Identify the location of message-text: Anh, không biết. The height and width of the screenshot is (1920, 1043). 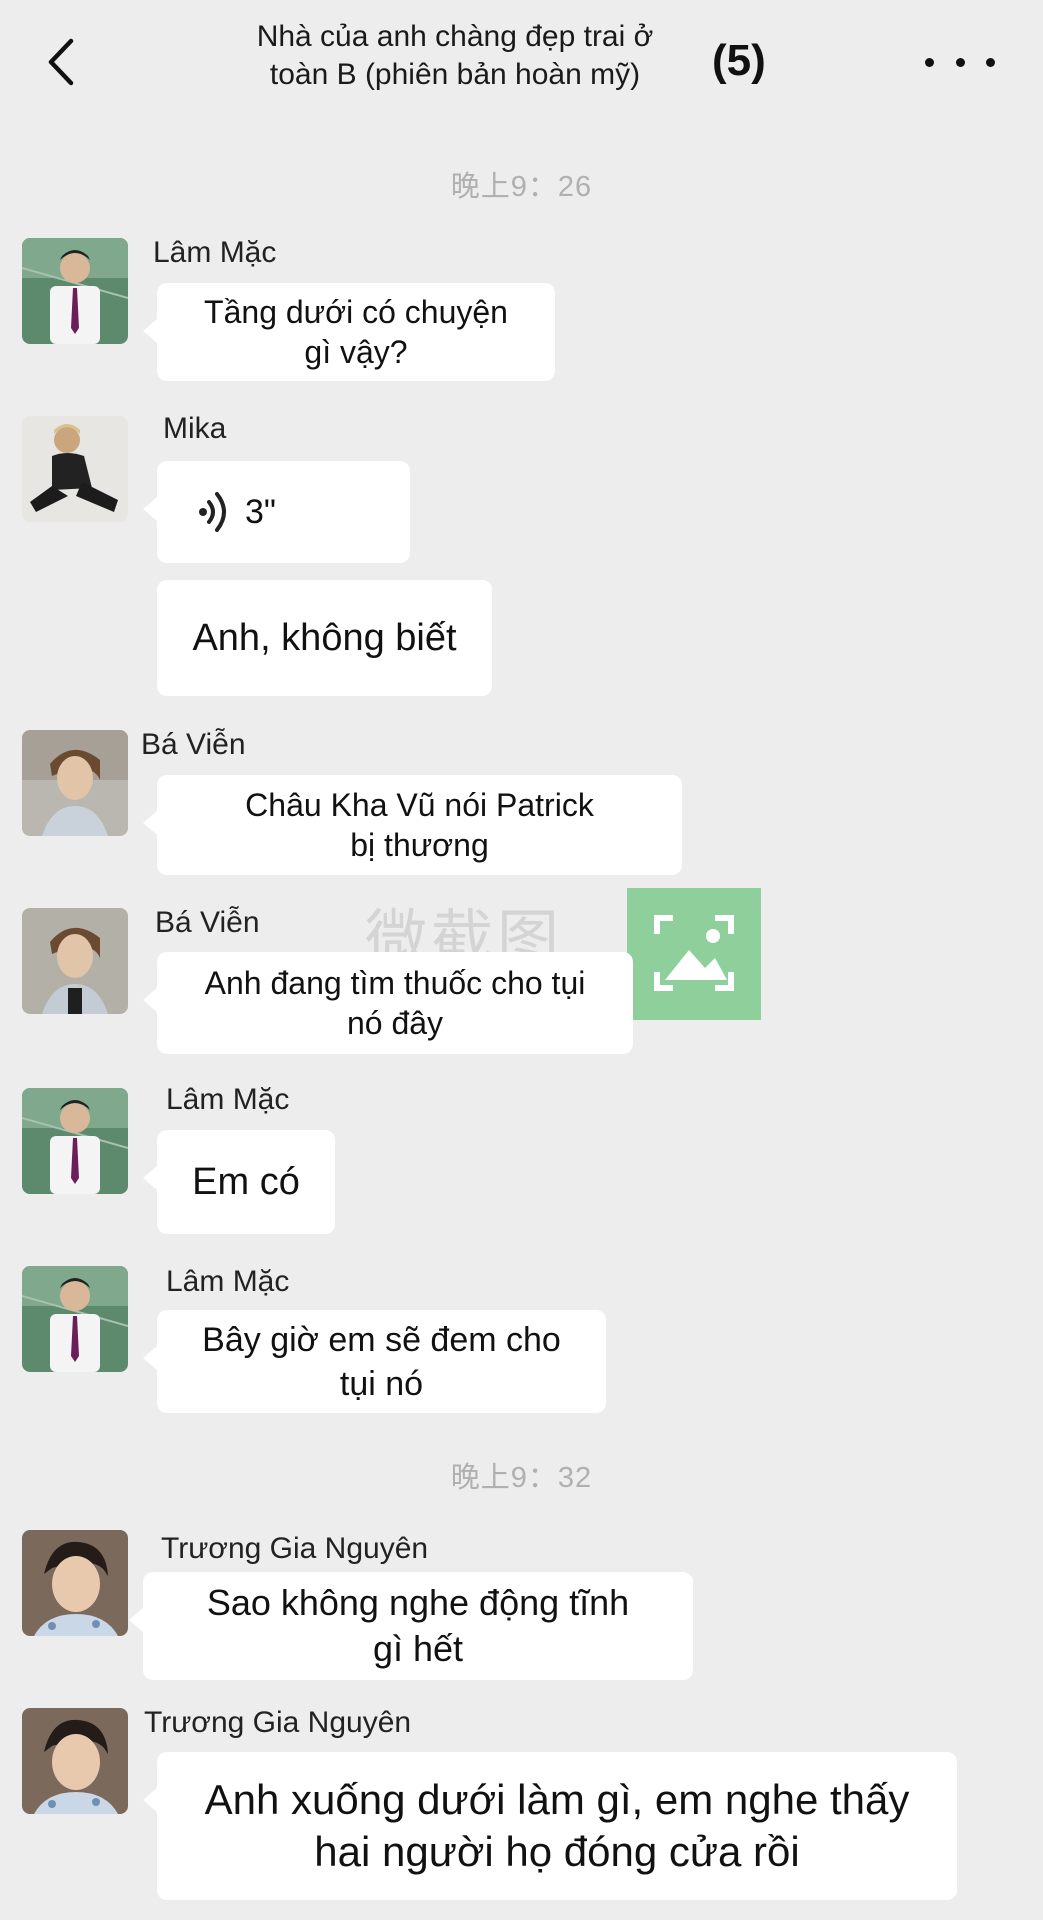
(324, 637).